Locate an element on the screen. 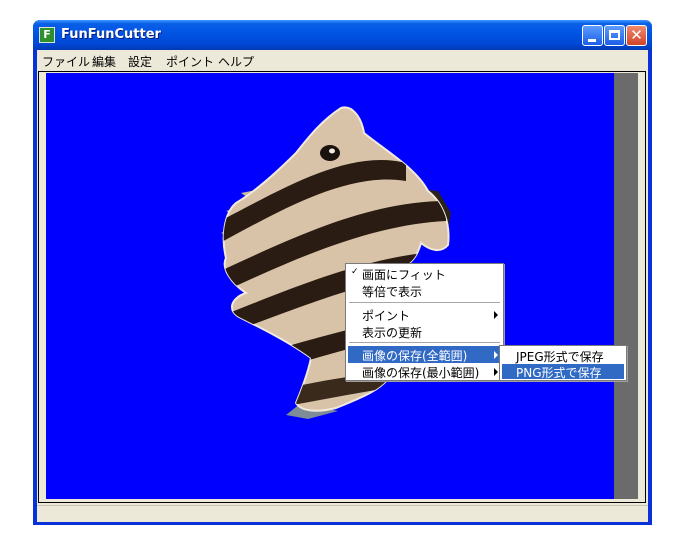 The width and height of the screenshot is (680, 553). menu-item-fit: 画面にフィット is located at coordinates (404, 274).